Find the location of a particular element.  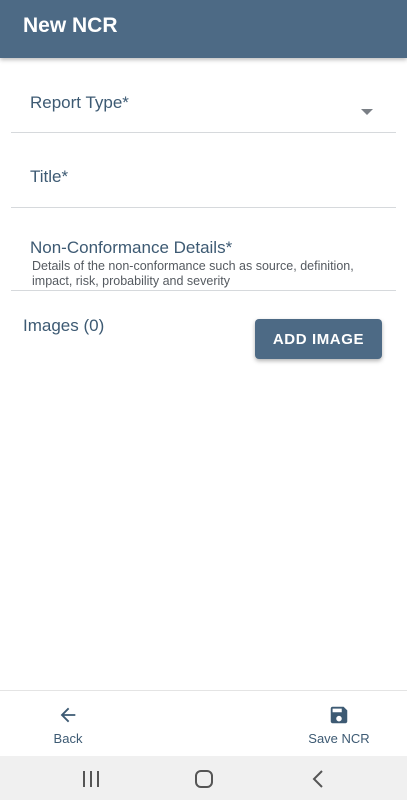

images-count-label: Images (0) is located at coordinates (64, 325).